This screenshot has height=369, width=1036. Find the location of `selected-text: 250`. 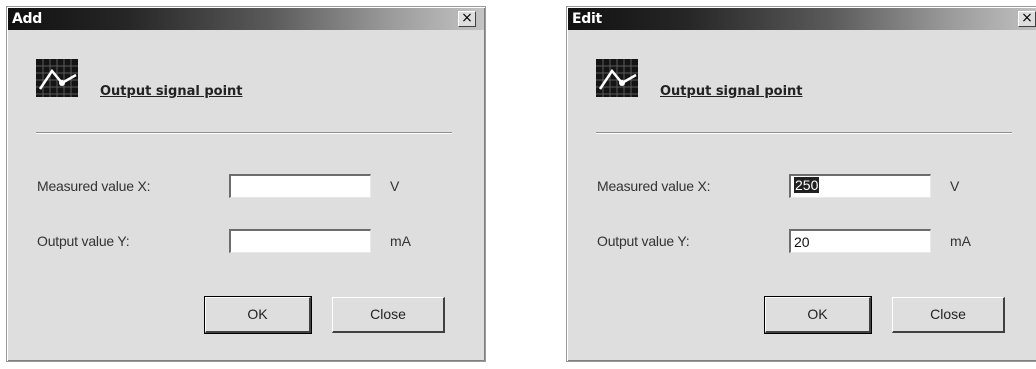

selected-text: 250 is located at coordinates (807, 185).